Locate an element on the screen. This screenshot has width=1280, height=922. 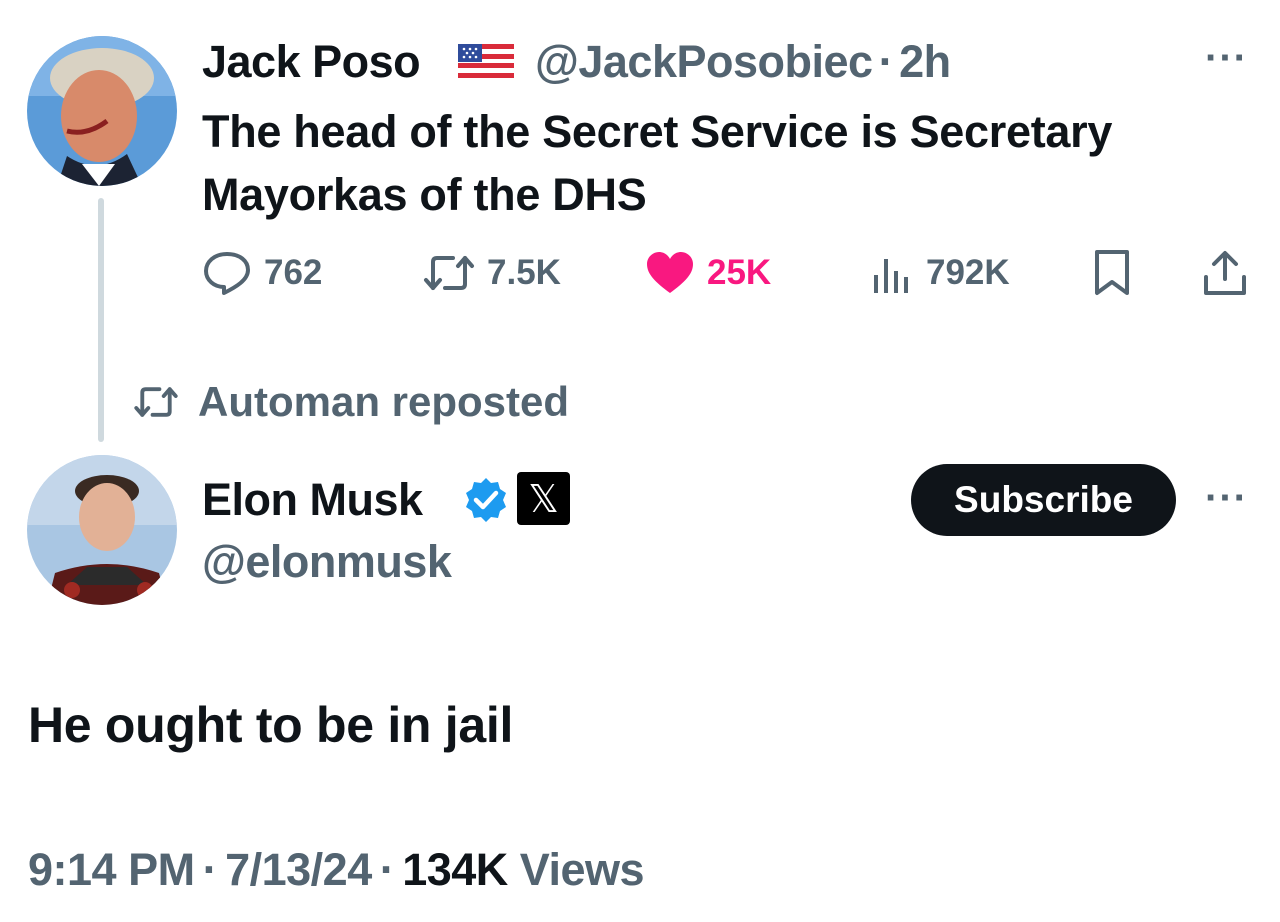
repost-count: 7.5K is located at coordinates (524, 272).